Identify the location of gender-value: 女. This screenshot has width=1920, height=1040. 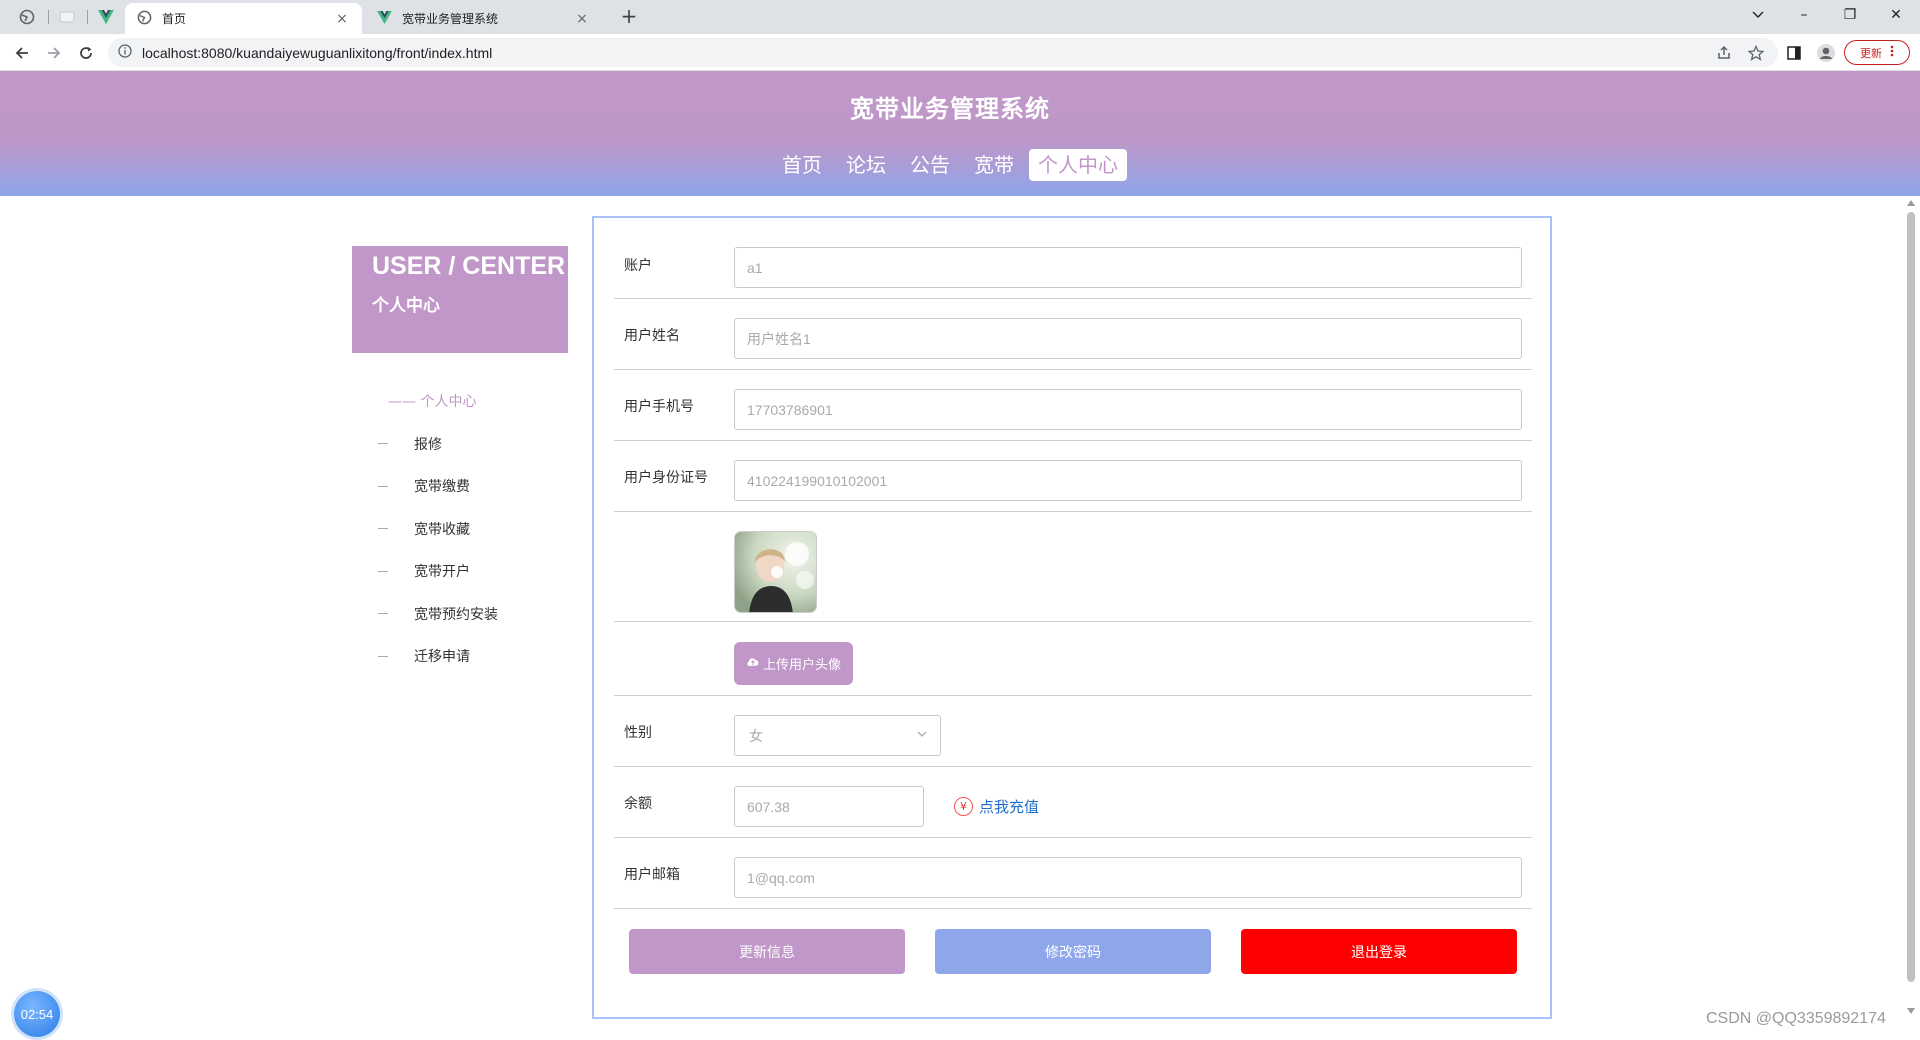
(756, 736).